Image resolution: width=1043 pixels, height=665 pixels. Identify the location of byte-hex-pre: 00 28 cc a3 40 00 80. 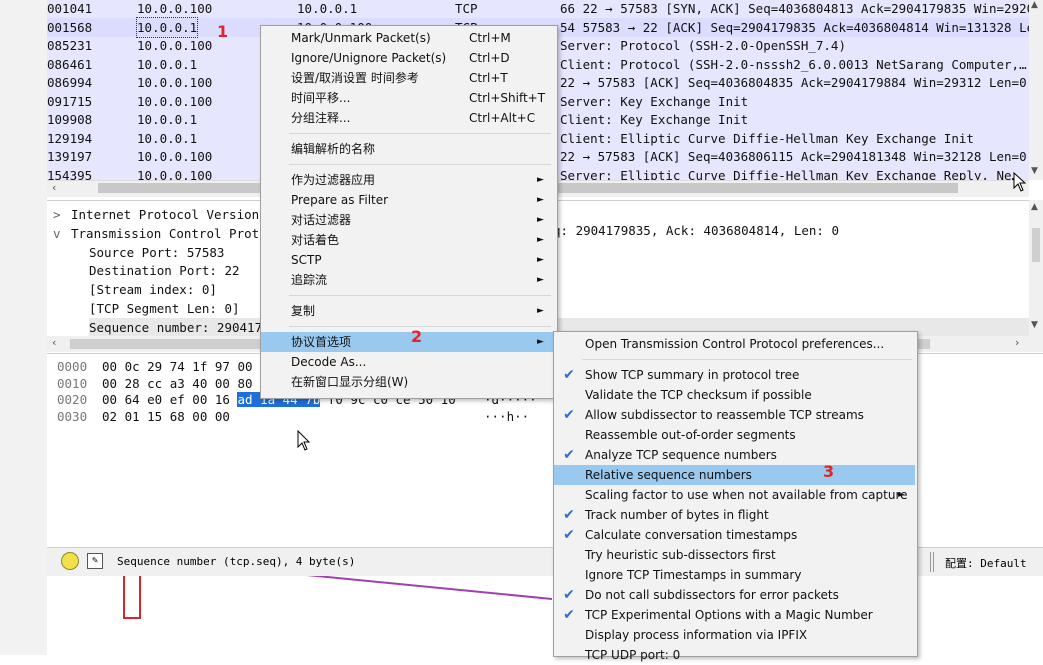
(177, 383).